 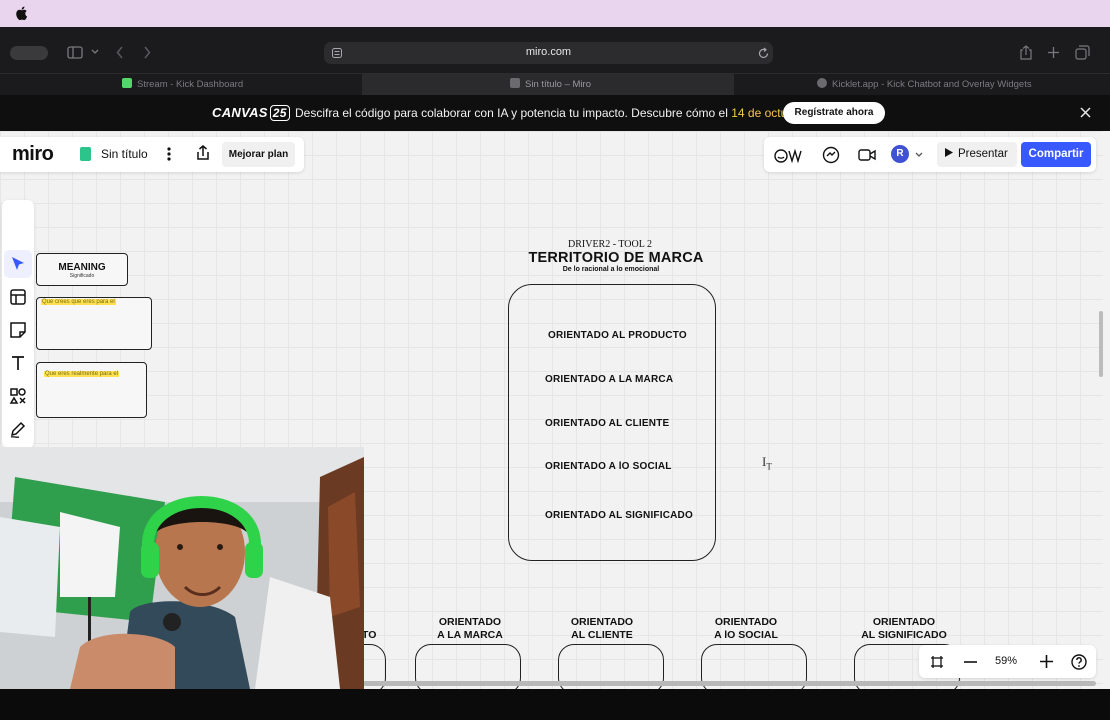 I want to click on text-cursor: IT, so click(x=767, y=463).